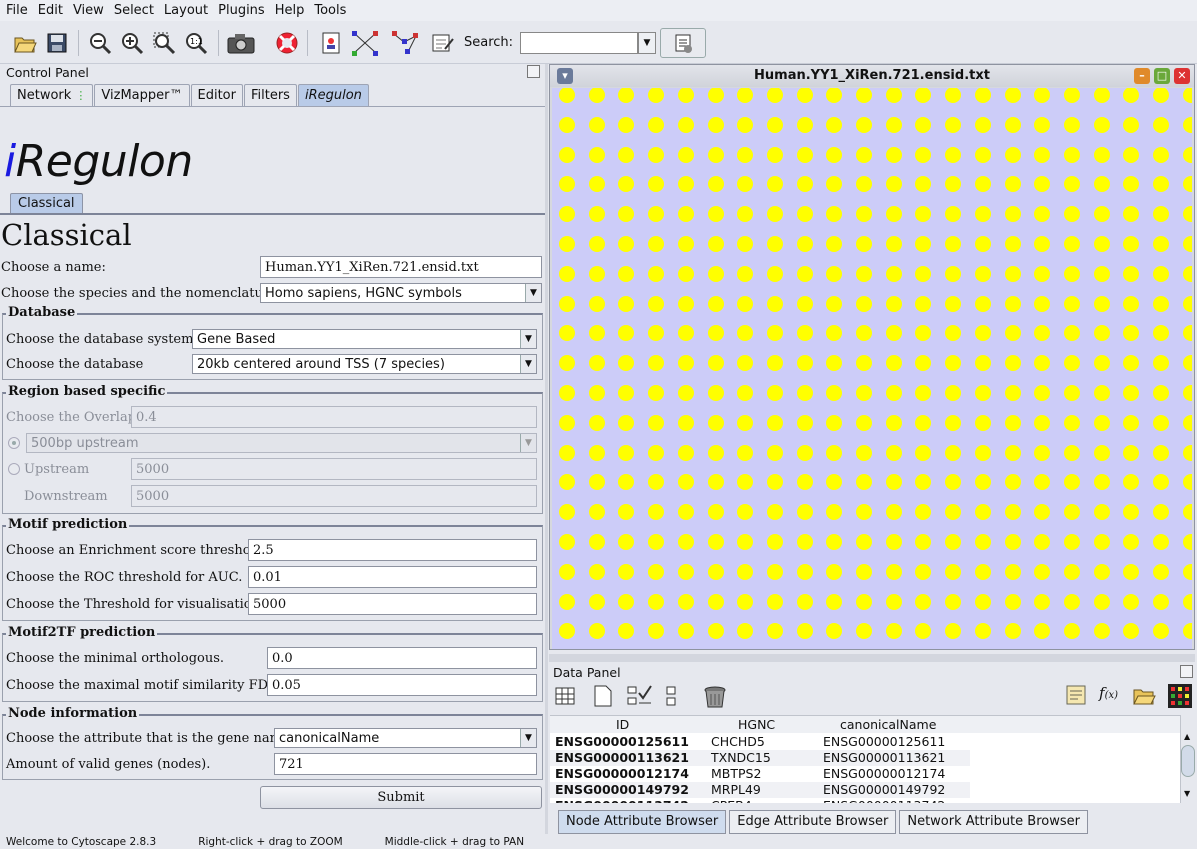 The width and height of the screenshot is (1197, 849). Describe the element at coordinates (186, 10) in the screenshot. I see `menu-layout: Layout` at that location.